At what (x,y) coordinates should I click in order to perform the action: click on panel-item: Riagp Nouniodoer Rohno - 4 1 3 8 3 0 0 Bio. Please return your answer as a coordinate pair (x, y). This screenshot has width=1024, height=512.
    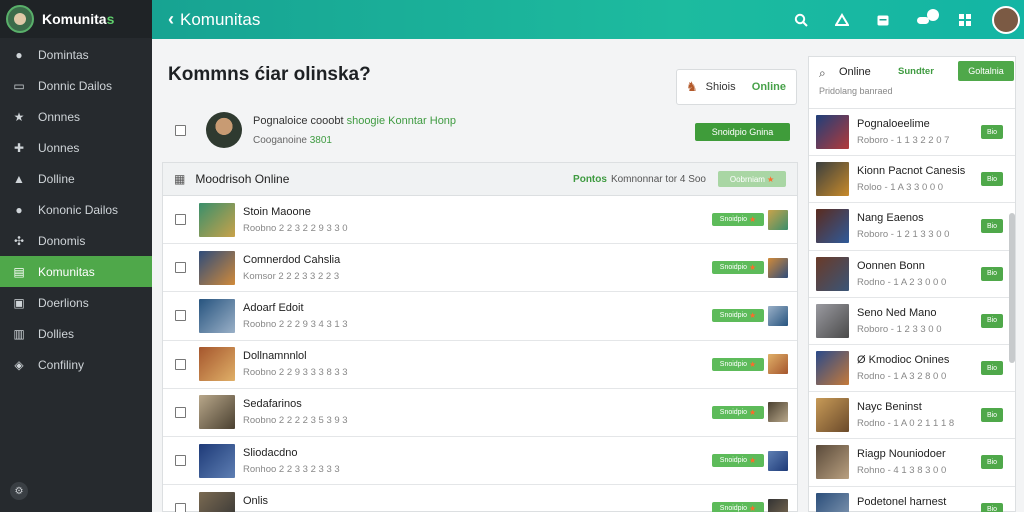
    Looking at the image, I should click on (912, 463).